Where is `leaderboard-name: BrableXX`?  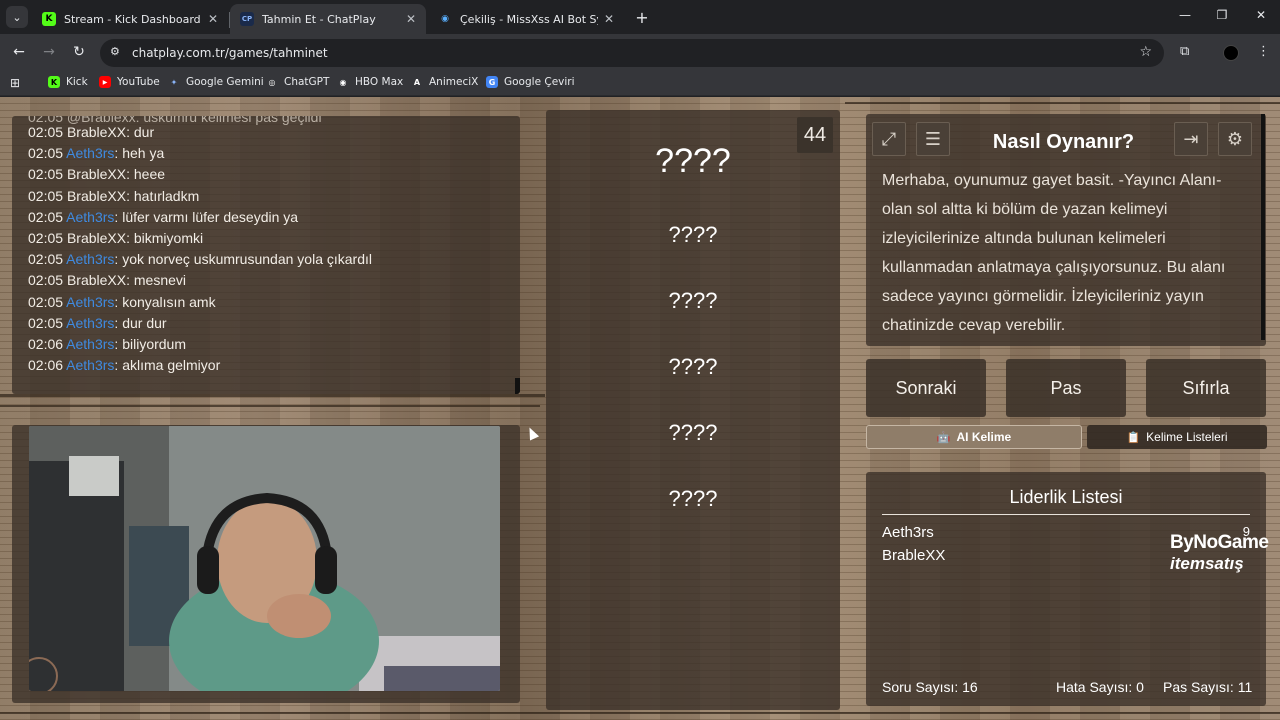
leaderboard-name: BrableXX is located at coordinates (914, 555).